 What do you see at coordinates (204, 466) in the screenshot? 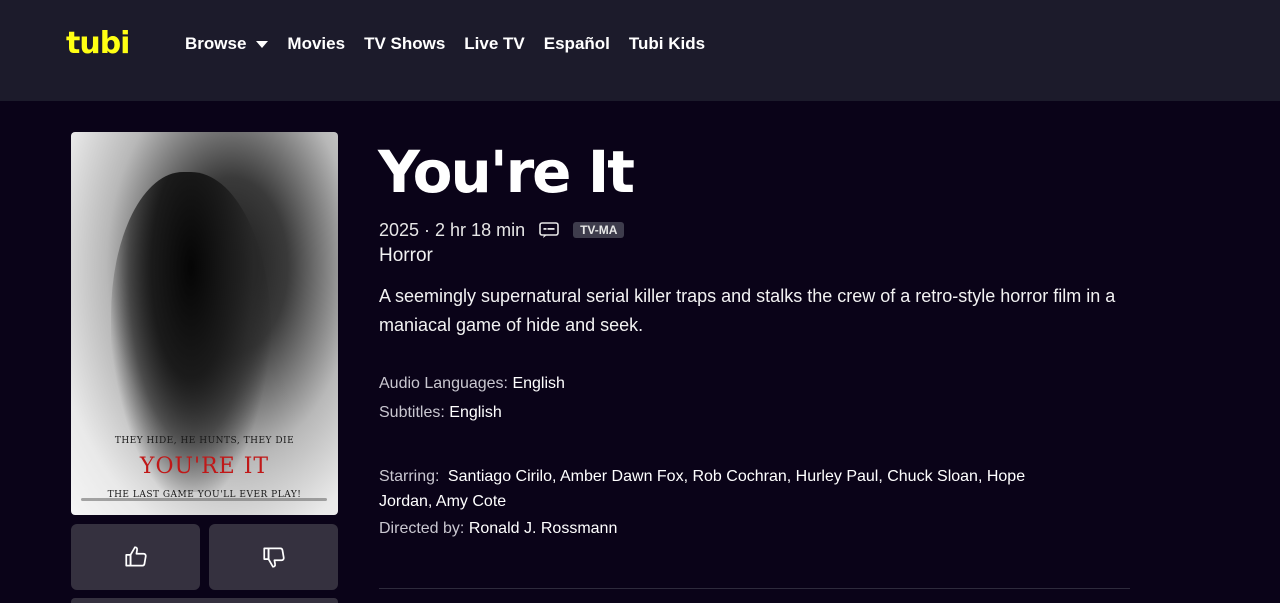
I see `poster-title: YOU'RE IT` at bounding box center [204, 466].